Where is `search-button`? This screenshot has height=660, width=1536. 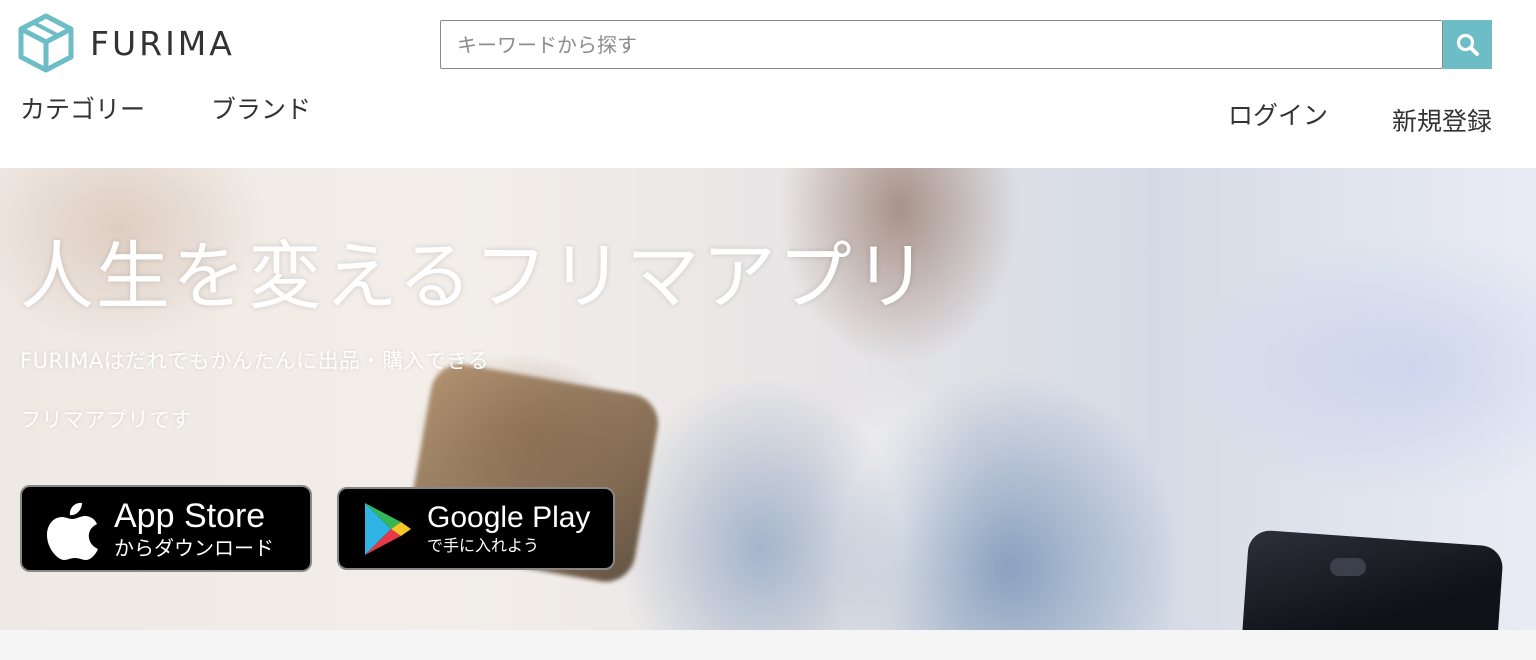 search-button is located at coordinates (1467, 44).